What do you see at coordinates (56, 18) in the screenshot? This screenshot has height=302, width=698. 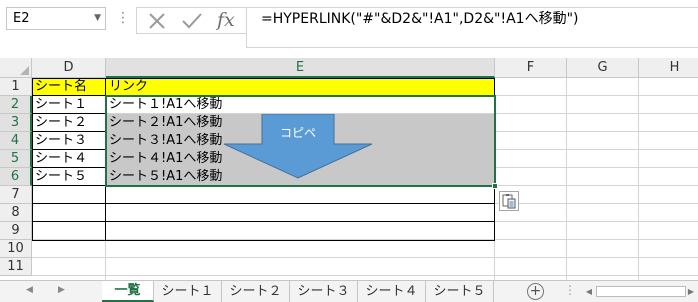 I see `name-box: E2 ▼` at bounding box center [56, 18].